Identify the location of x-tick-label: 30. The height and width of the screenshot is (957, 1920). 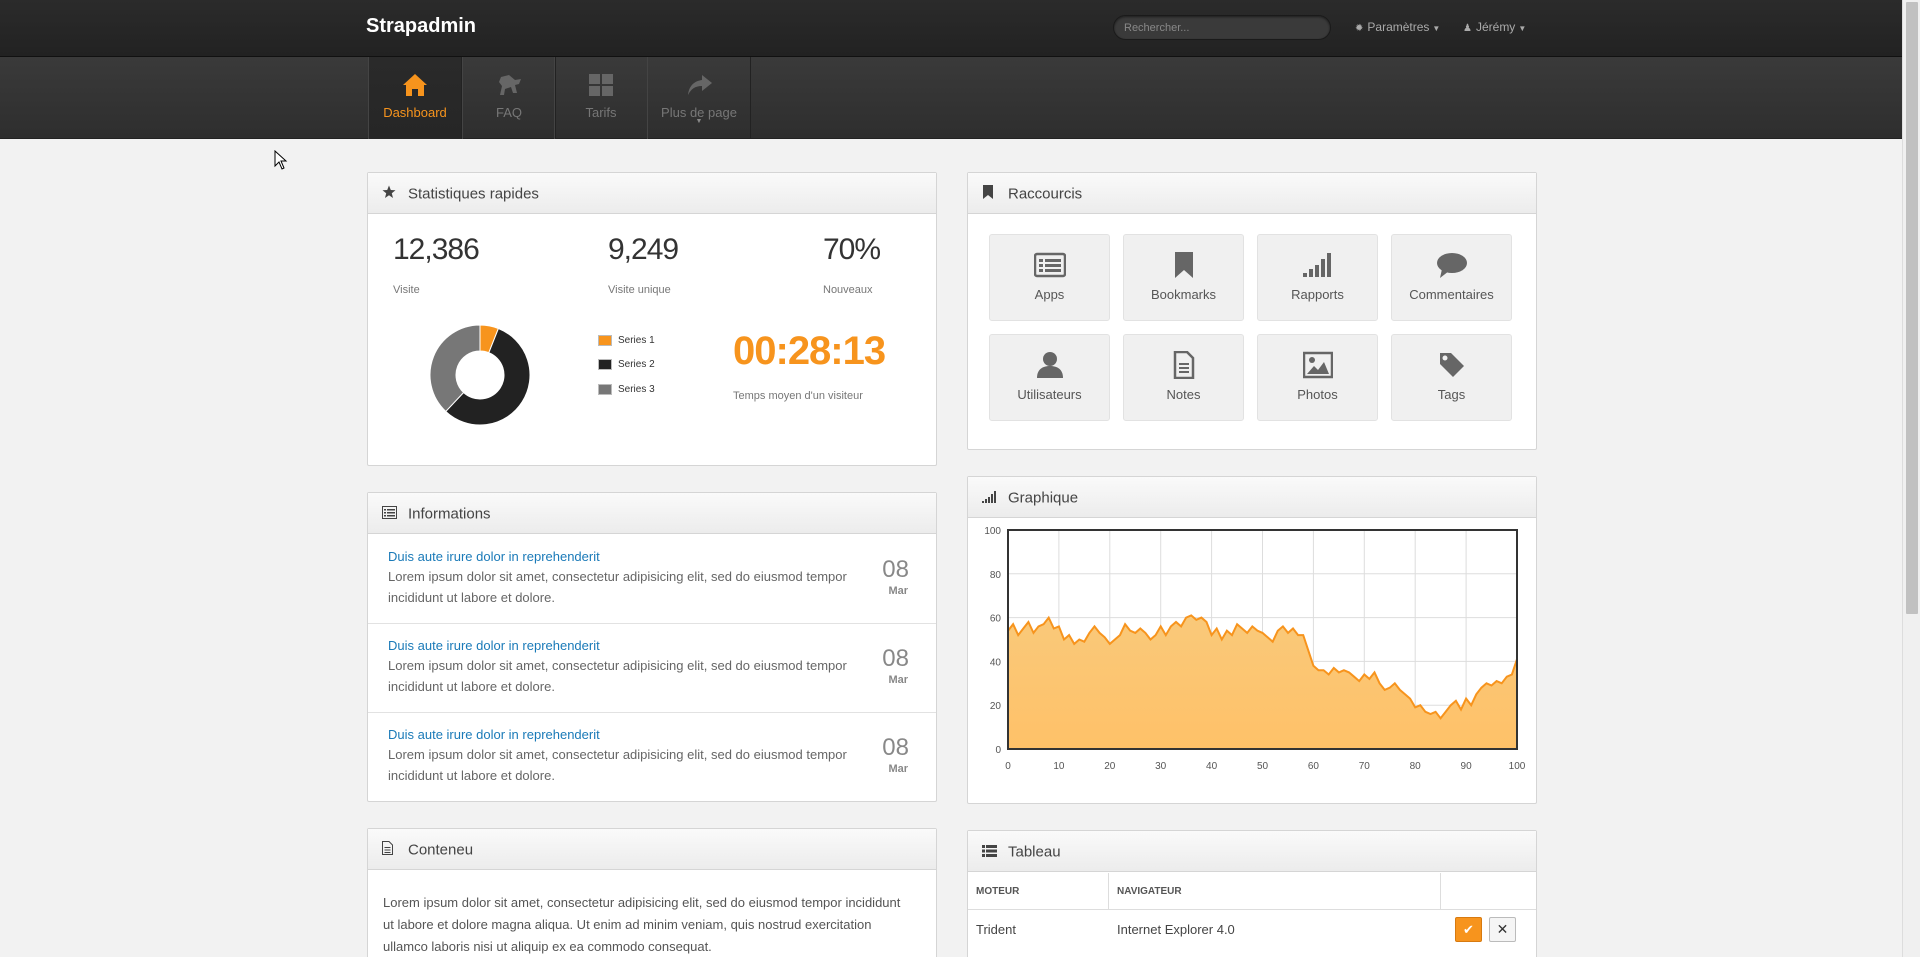
(1161, 766).